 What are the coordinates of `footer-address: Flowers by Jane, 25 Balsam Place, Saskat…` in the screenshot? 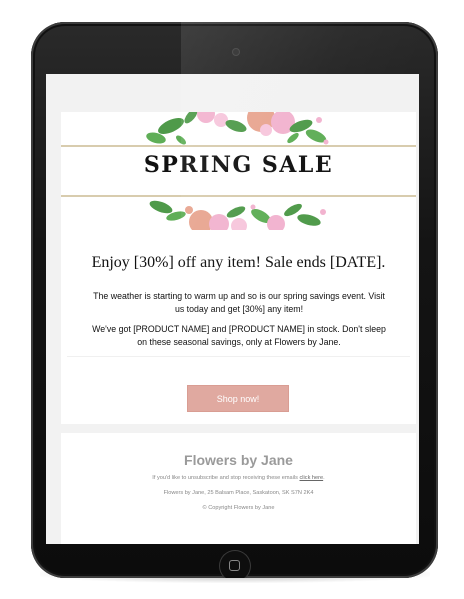 It's located at (238, 493).